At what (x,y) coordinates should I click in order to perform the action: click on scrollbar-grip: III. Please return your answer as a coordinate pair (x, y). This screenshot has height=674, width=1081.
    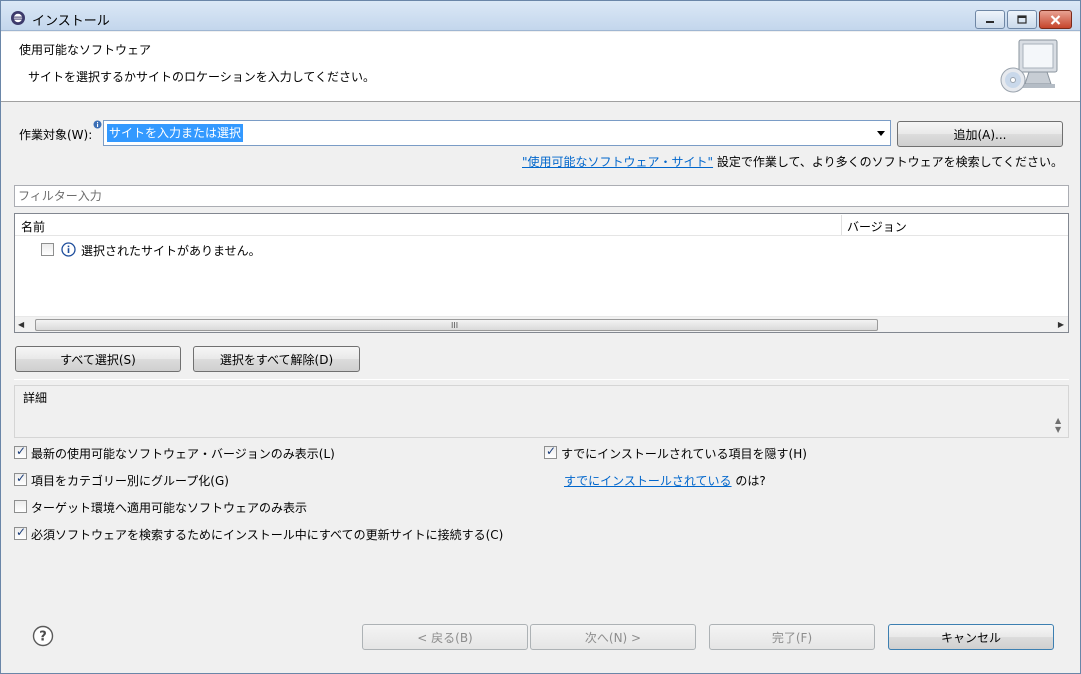
    Looking at the image, I should click on (455, 325).